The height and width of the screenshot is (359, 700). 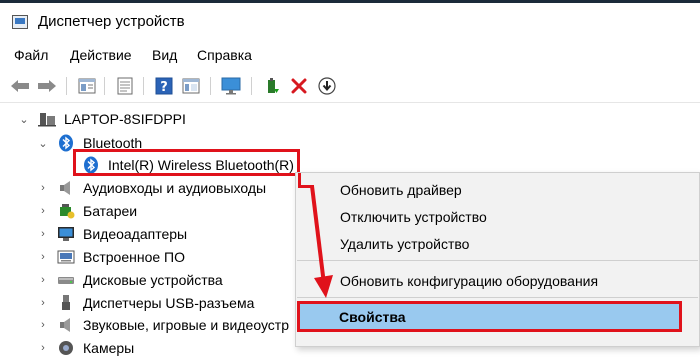 I want to click on menu-uninstall-device: Удалить устройство, so click(x=404, y=244).